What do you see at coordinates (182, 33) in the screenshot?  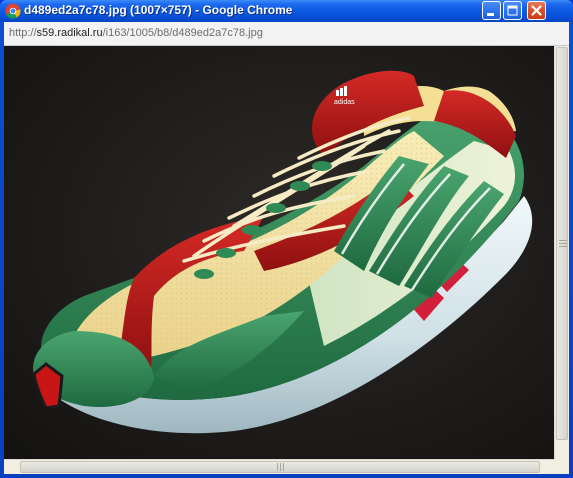 I see `url-path: /i163/1005/b8/d489ed2a7c78.jpg` at bounding box center [182, 33].